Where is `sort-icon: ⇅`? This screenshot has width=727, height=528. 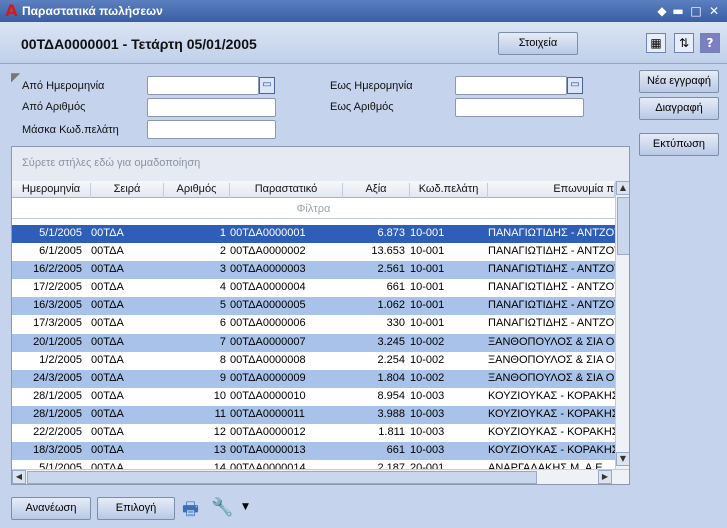
sort-icon: ⇅ is located at coordinates (684, 43).